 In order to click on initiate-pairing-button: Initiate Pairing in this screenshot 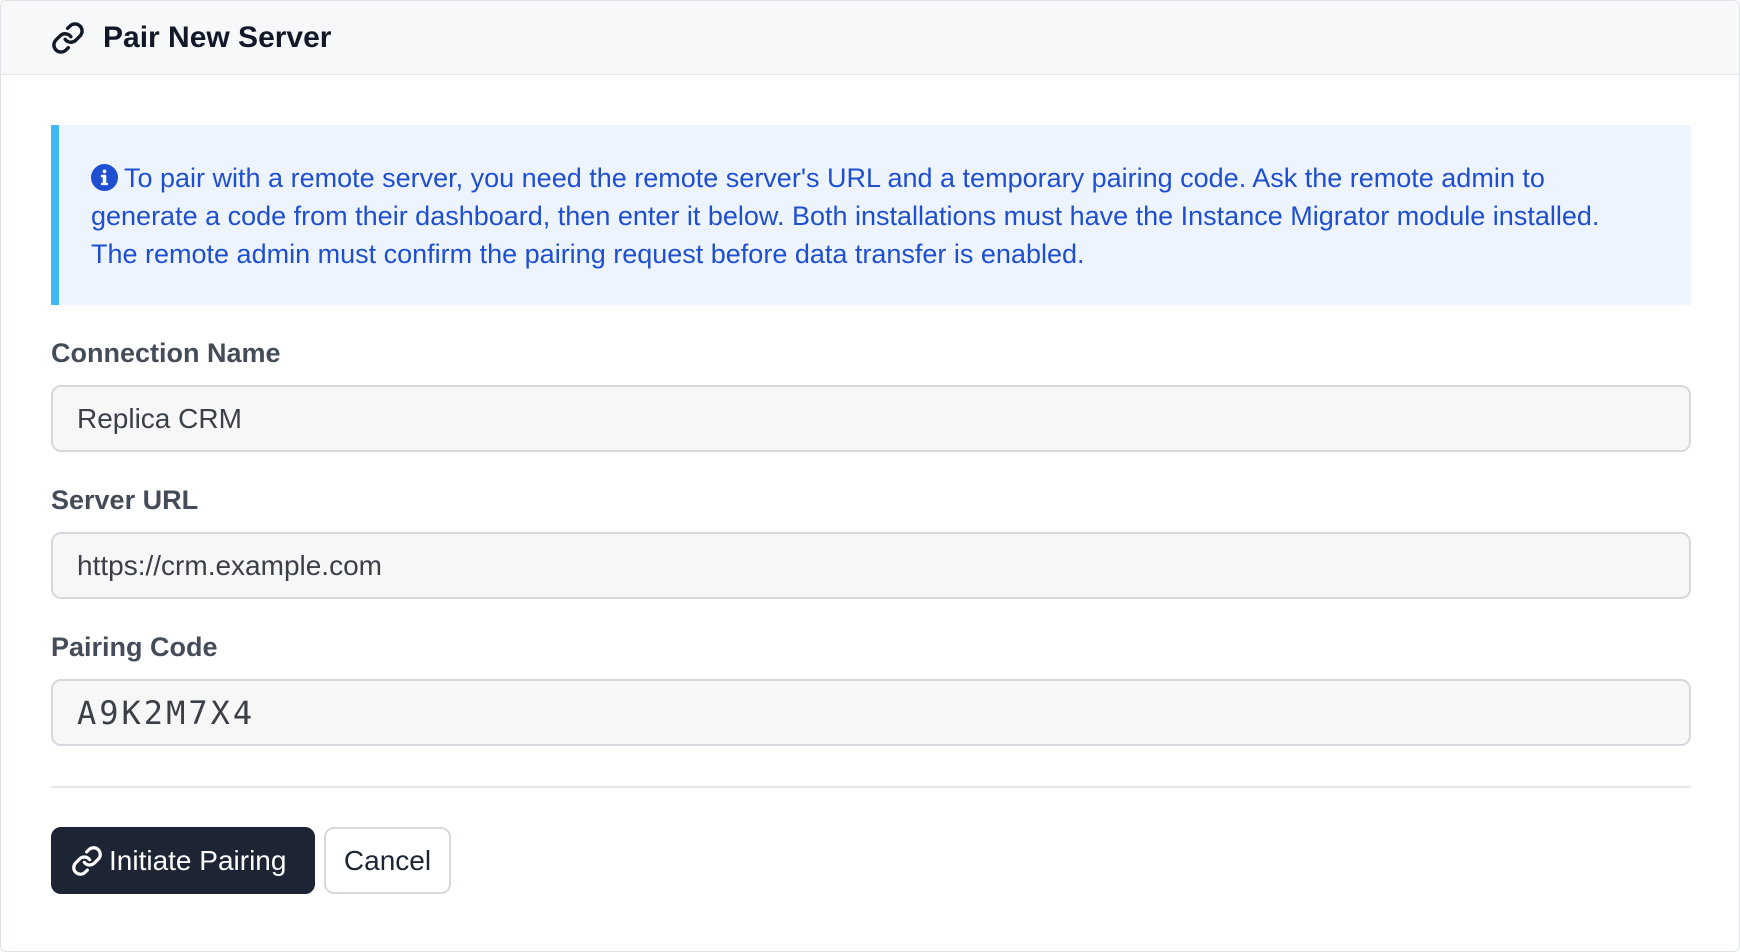, I will do `click(183, 860)`.